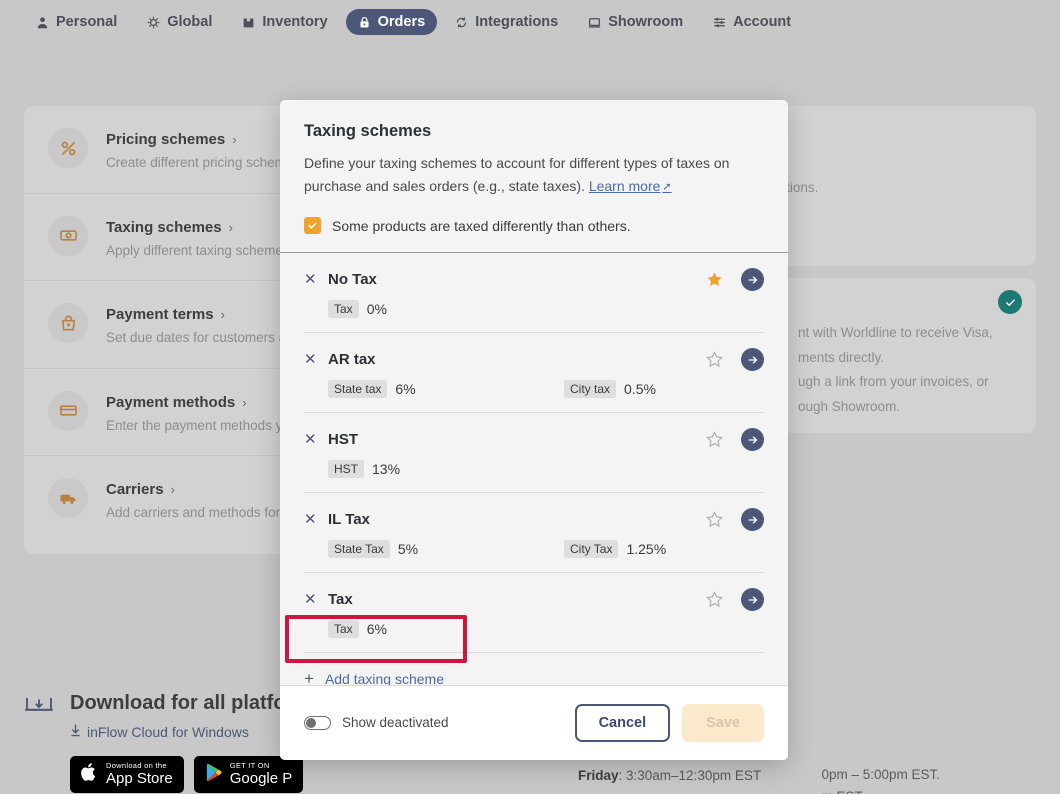 The width and height of the screenshot is (1060, 794). Describe the element at coordinates (343, 629) in the screenshot. I see `rate-tag: Tax` at that location.